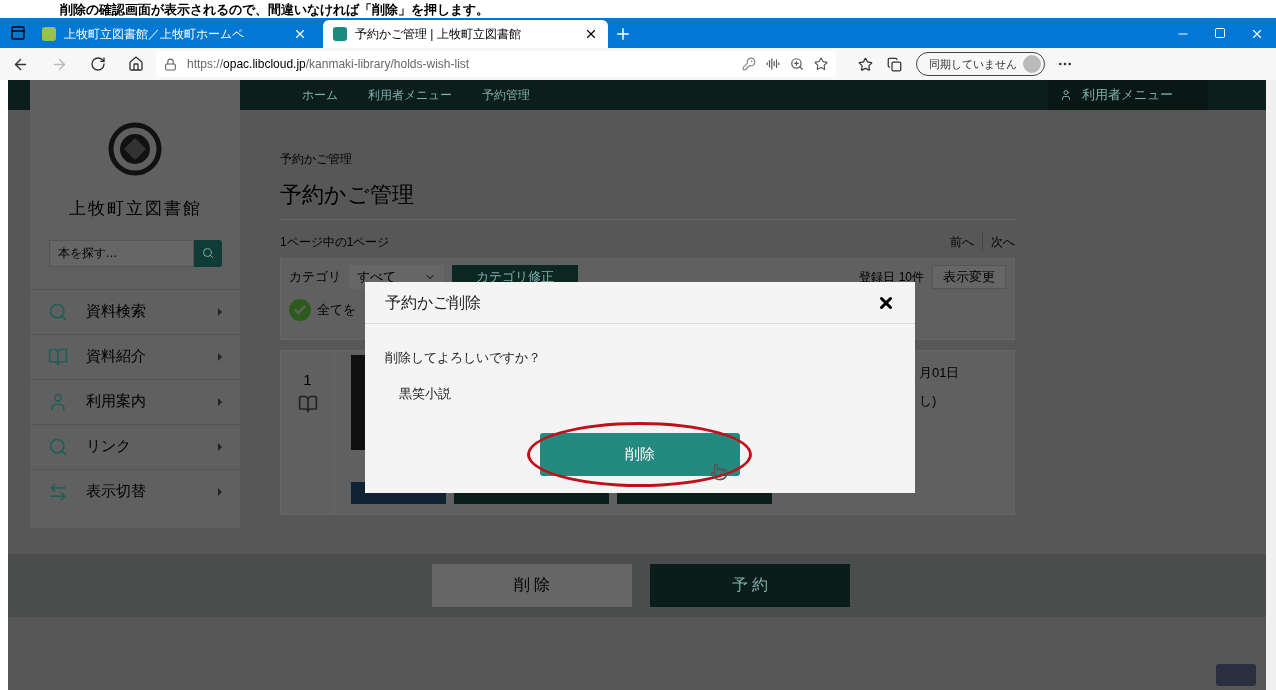 The height and width of the screenshot is (690, 1276). I want to click on sidebar-item: 利用案内, so click(135, 401).